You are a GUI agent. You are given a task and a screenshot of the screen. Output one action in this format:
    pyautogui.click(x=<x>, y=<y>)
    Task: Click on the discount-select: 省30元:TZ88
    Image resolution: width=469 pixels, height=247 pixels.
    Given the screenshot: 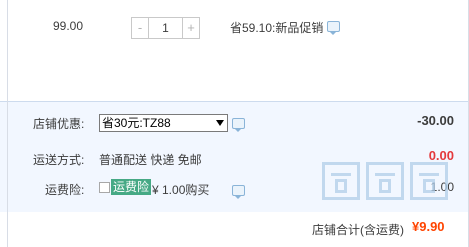 What is the action you would take?
    pyautogui.click(x=163, y=123)
    